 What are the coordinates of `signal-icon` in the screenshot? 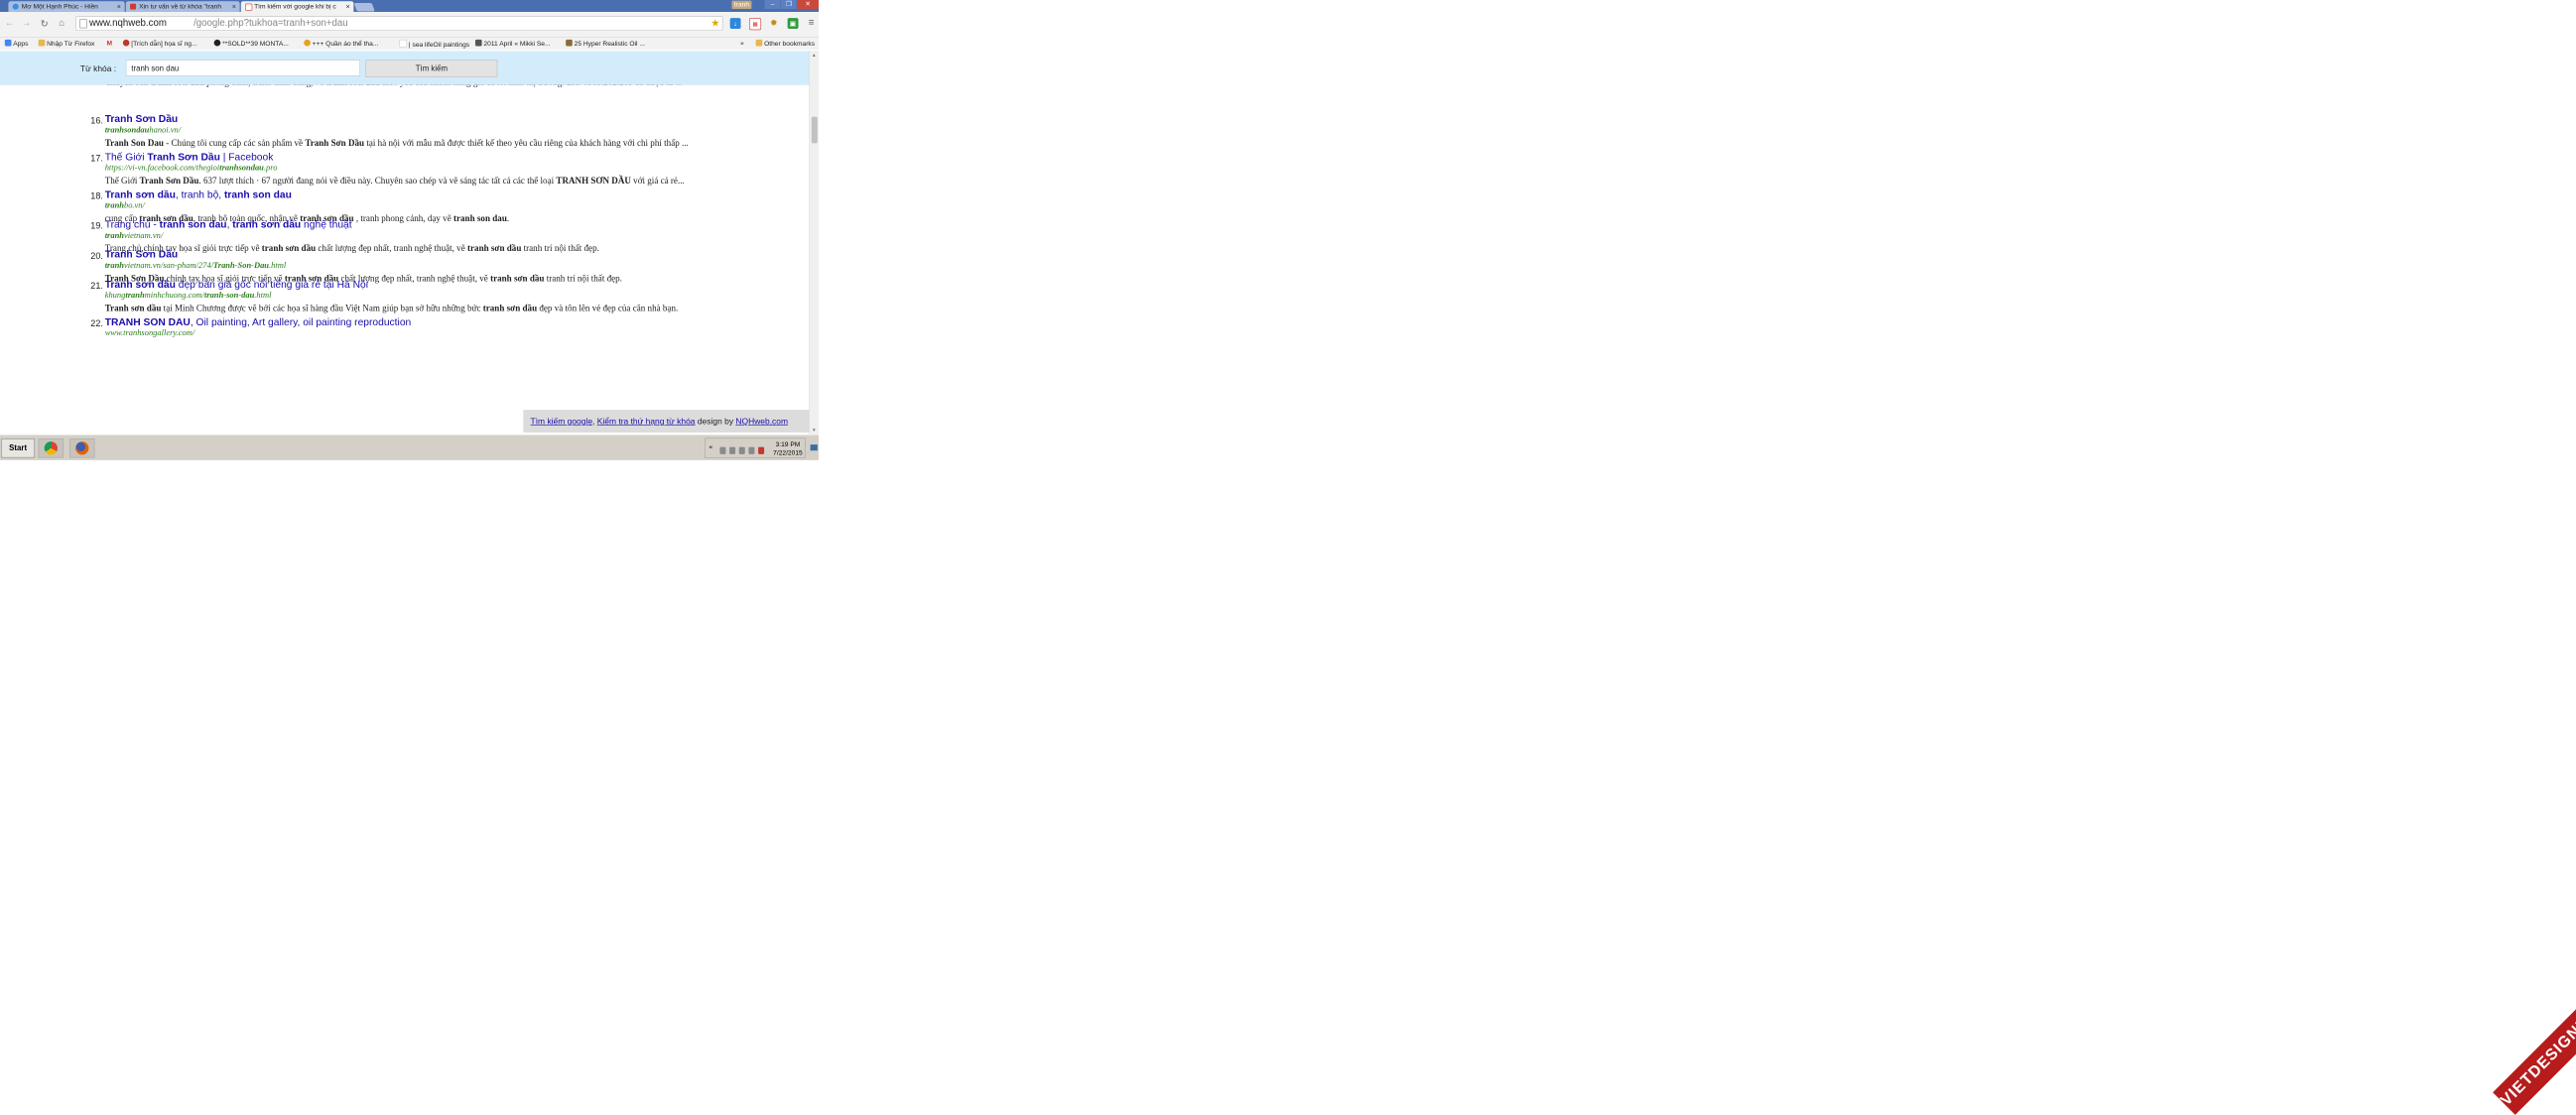 It's located at (752, 450).